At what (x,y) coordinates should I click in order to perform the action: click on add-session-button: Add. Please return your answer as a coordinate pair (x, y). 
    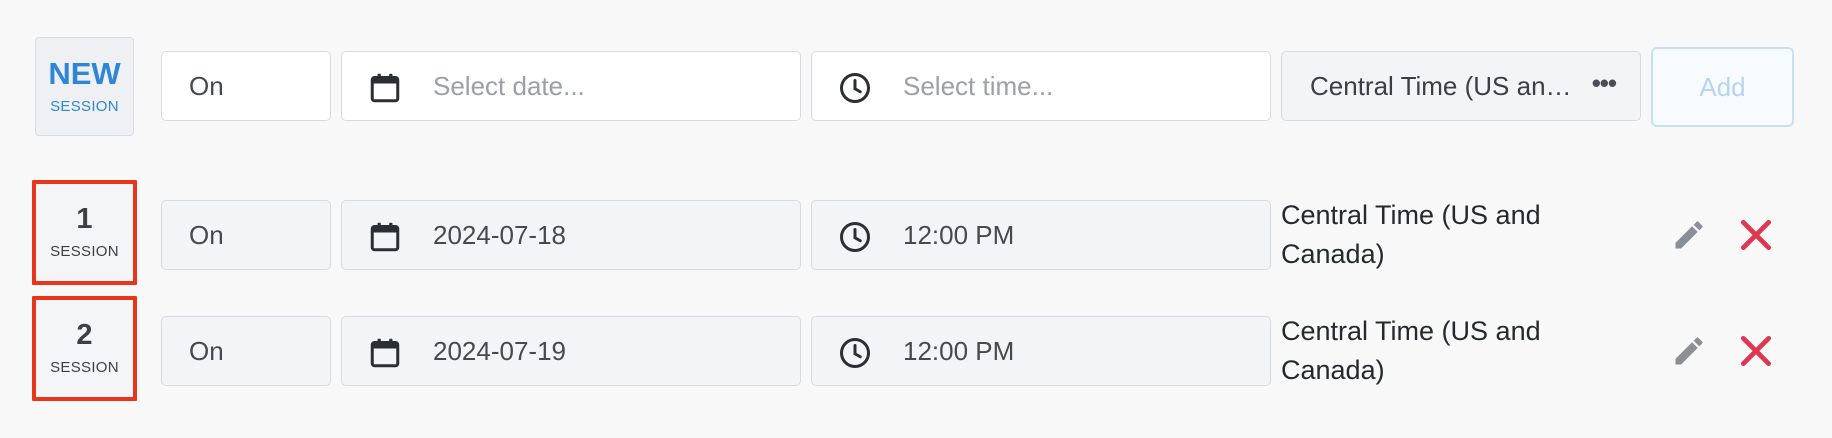
    Looking at the image, I should click on (1722, 87).